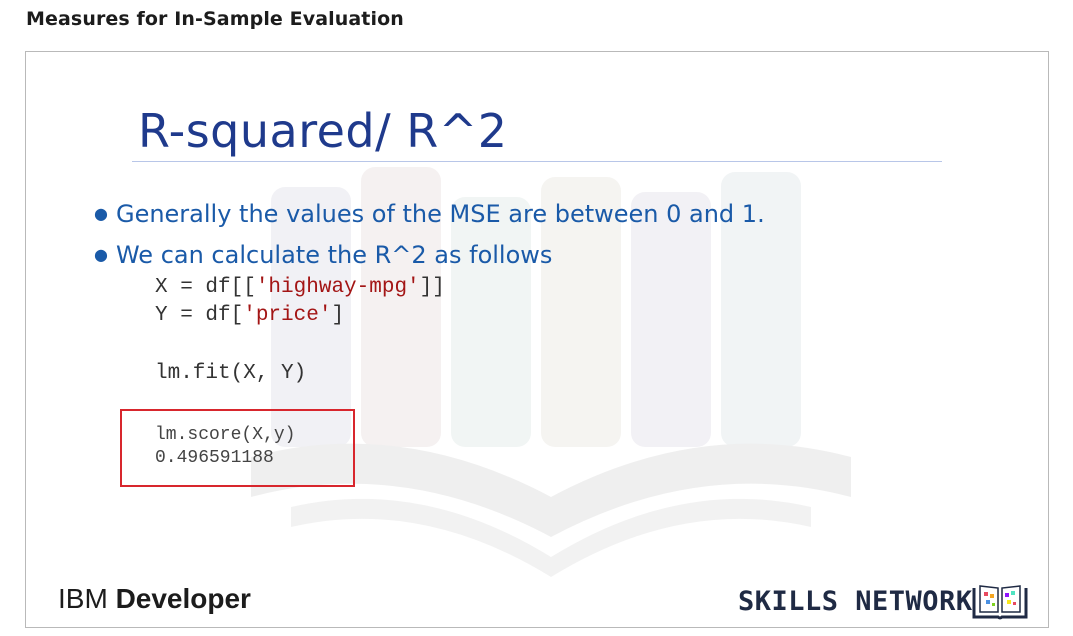  Describe the element at coordinates (154, 598) in the screenshot. I see `ibm-developer-logo: IBM Developer` at that location.